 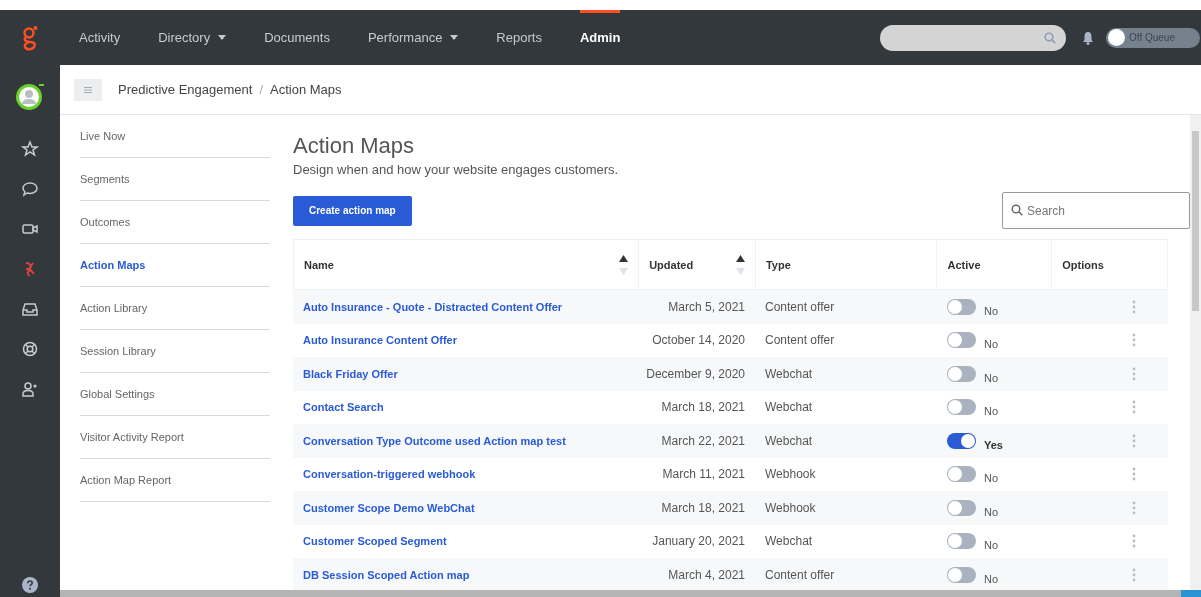 I want to click on table-cell: March 22, 2021, so click(x=703, y=440).